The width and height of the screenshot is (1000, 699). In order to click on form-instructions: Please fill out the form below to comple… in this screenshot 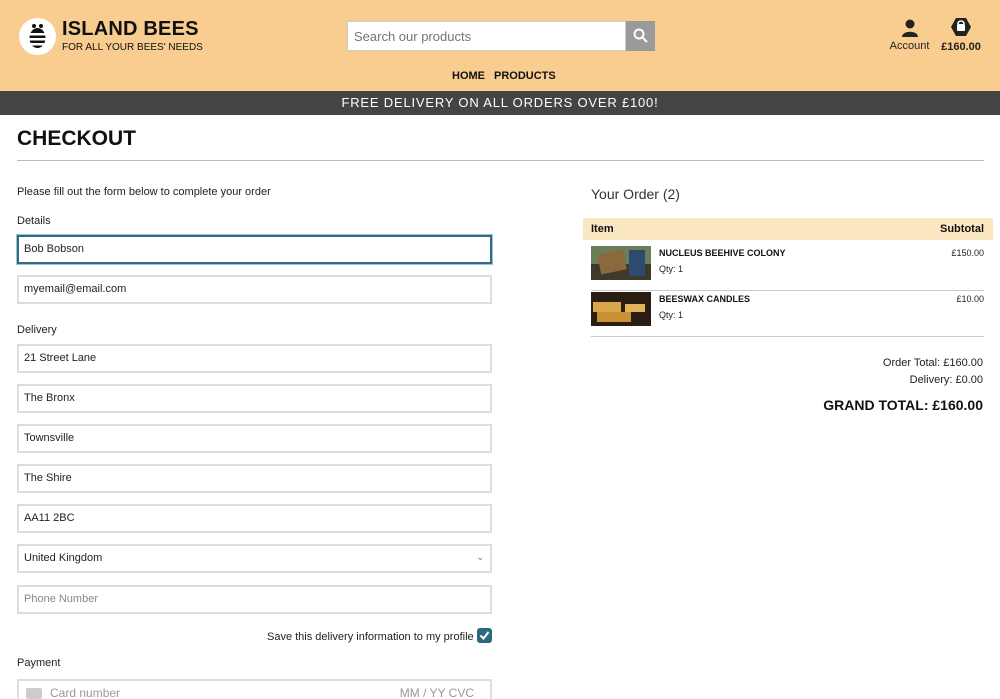, I will do `click(144, 192)`.